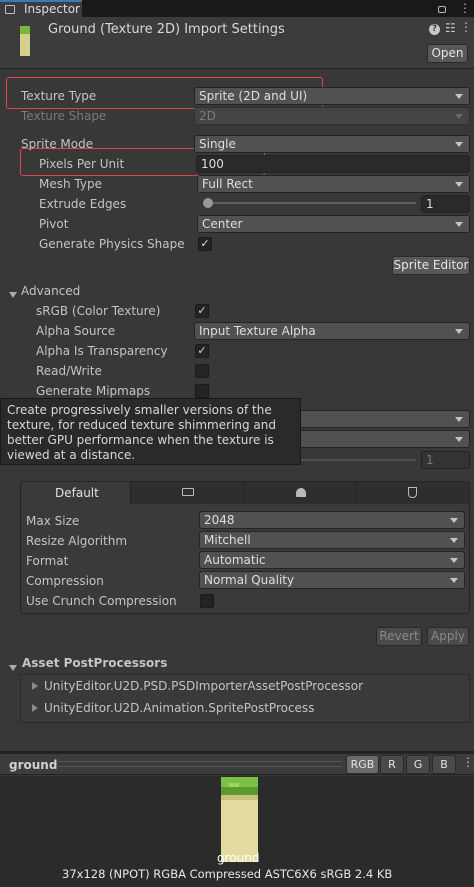  What do you see at coordinates (50, 291) in the screenshot?
I see `advanced-title: Advanced` at bounding box center [50, 291].